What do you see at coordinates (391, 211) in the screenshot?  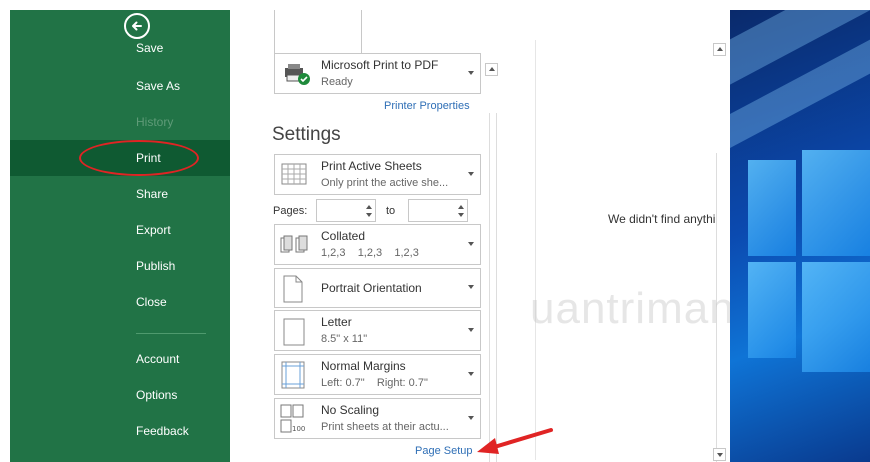 I see `pages-to-label: to` at bounding box center [391, 211].